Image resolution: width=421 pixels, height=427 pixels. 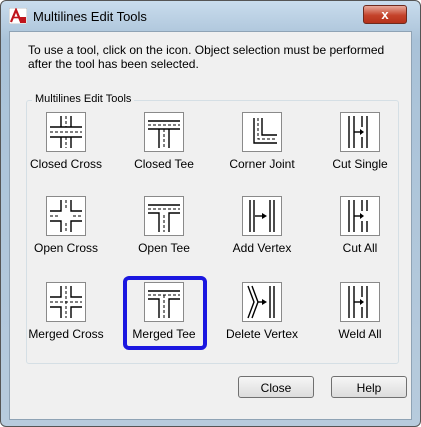 What do you see at coordinates (262, 334) in the screenshot?
I see `tool-label: Delete Vertex` at bounding box center [262, 334].